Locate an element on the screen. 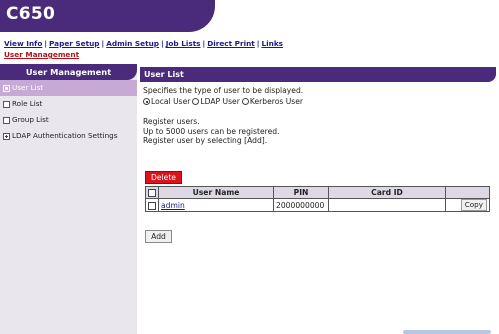  header: C650 is located at coordinates (249, 18).